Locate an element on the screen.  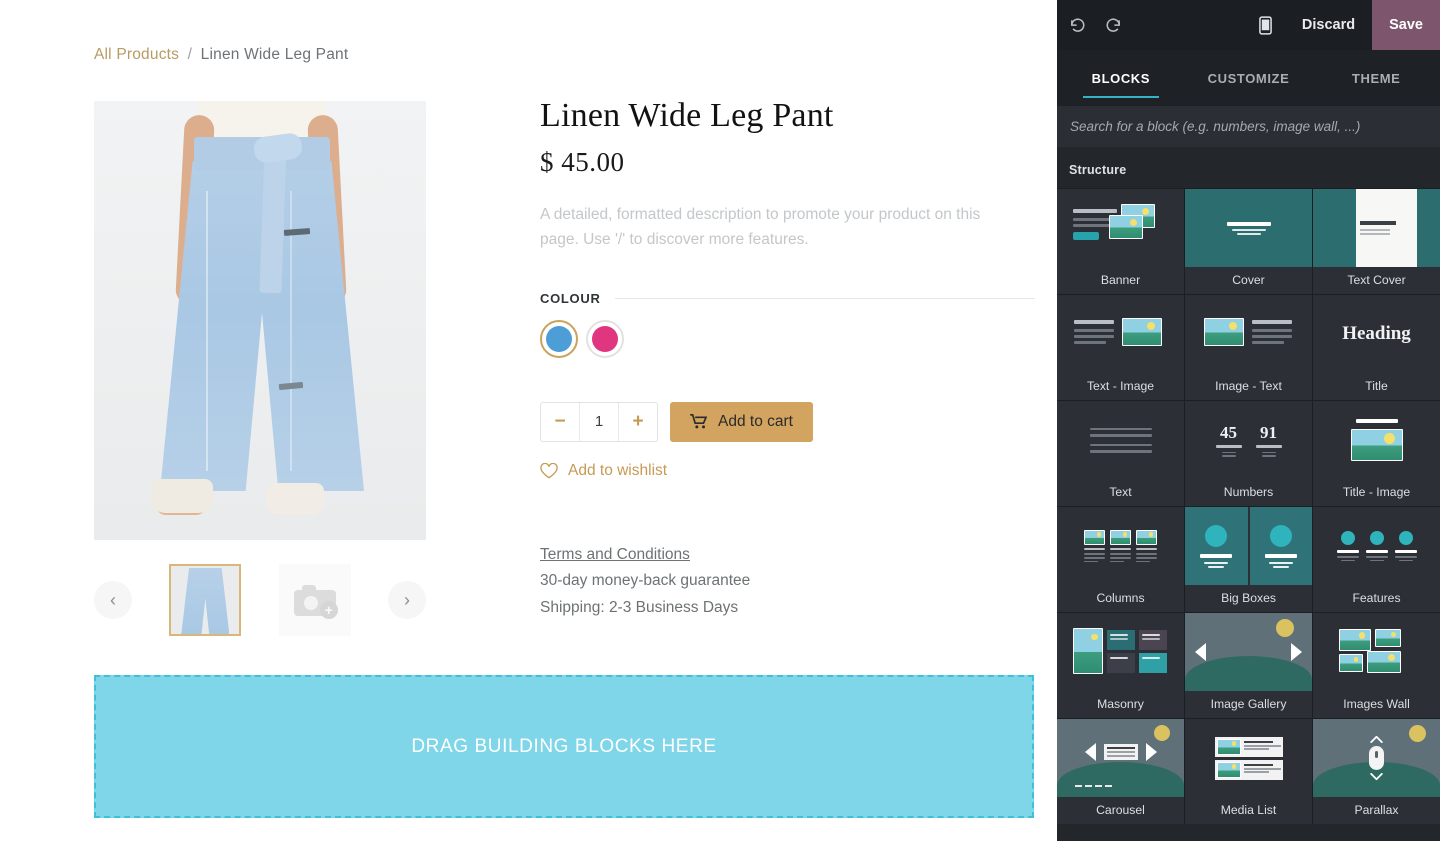
editor-tabs: BLOCKS CUSTOMIZE THEME is located at coordinates (1248, 78).